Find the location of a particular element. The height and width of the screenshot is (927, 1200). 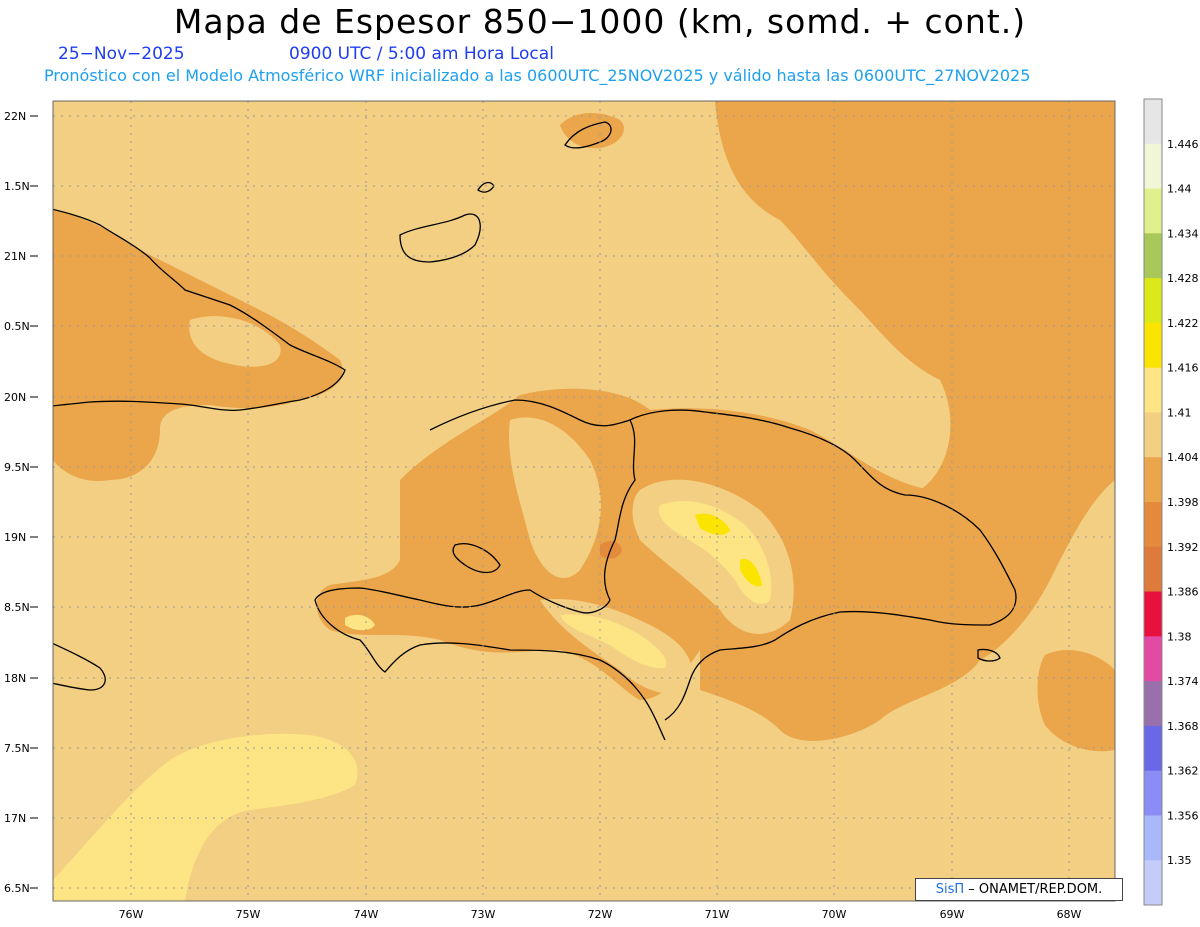

colorbar-label: 1.392 is located at coordinates (1183, 547).